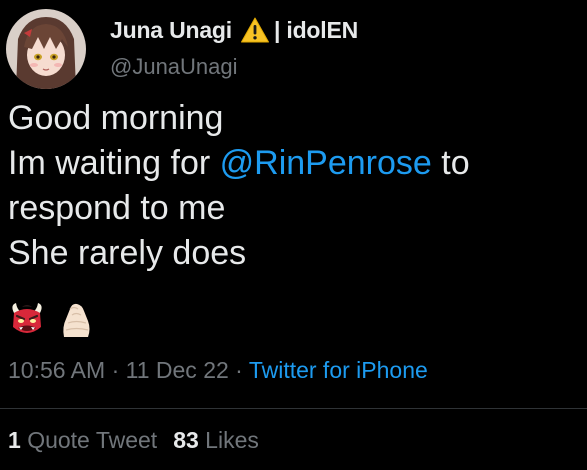 The height and width of the screenshot is (470, 587). I want to click on quote-tweets-label: Quote Tweet, so click(92, 440).